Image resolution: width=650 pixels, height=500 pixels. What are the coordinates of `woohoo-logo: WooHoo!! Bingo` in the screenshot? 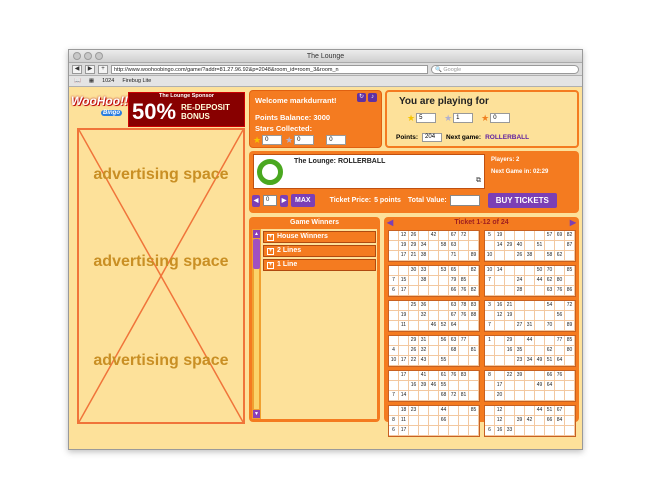 It's located at (98, 108).